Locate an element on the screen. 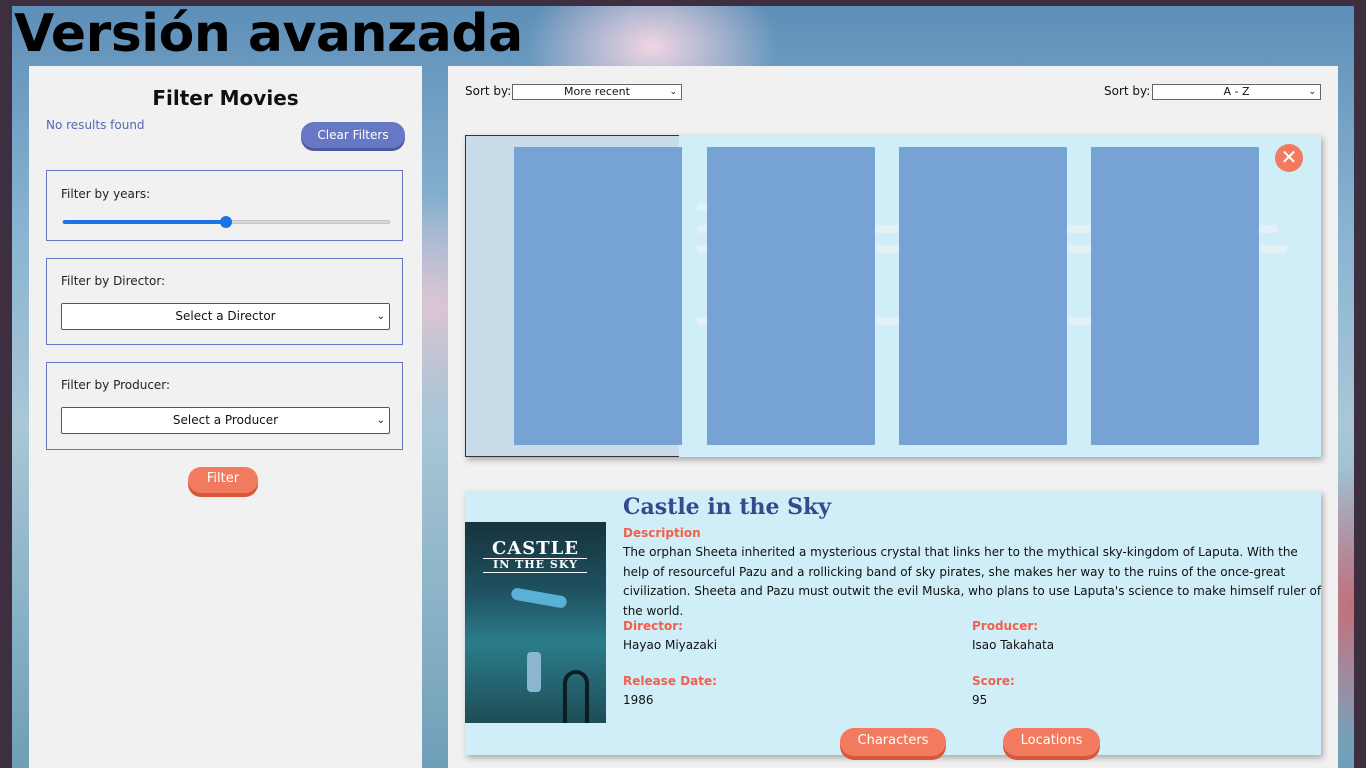 The image size is (1366, 768). poster-figure-ring is located at coordinates (576, 696).